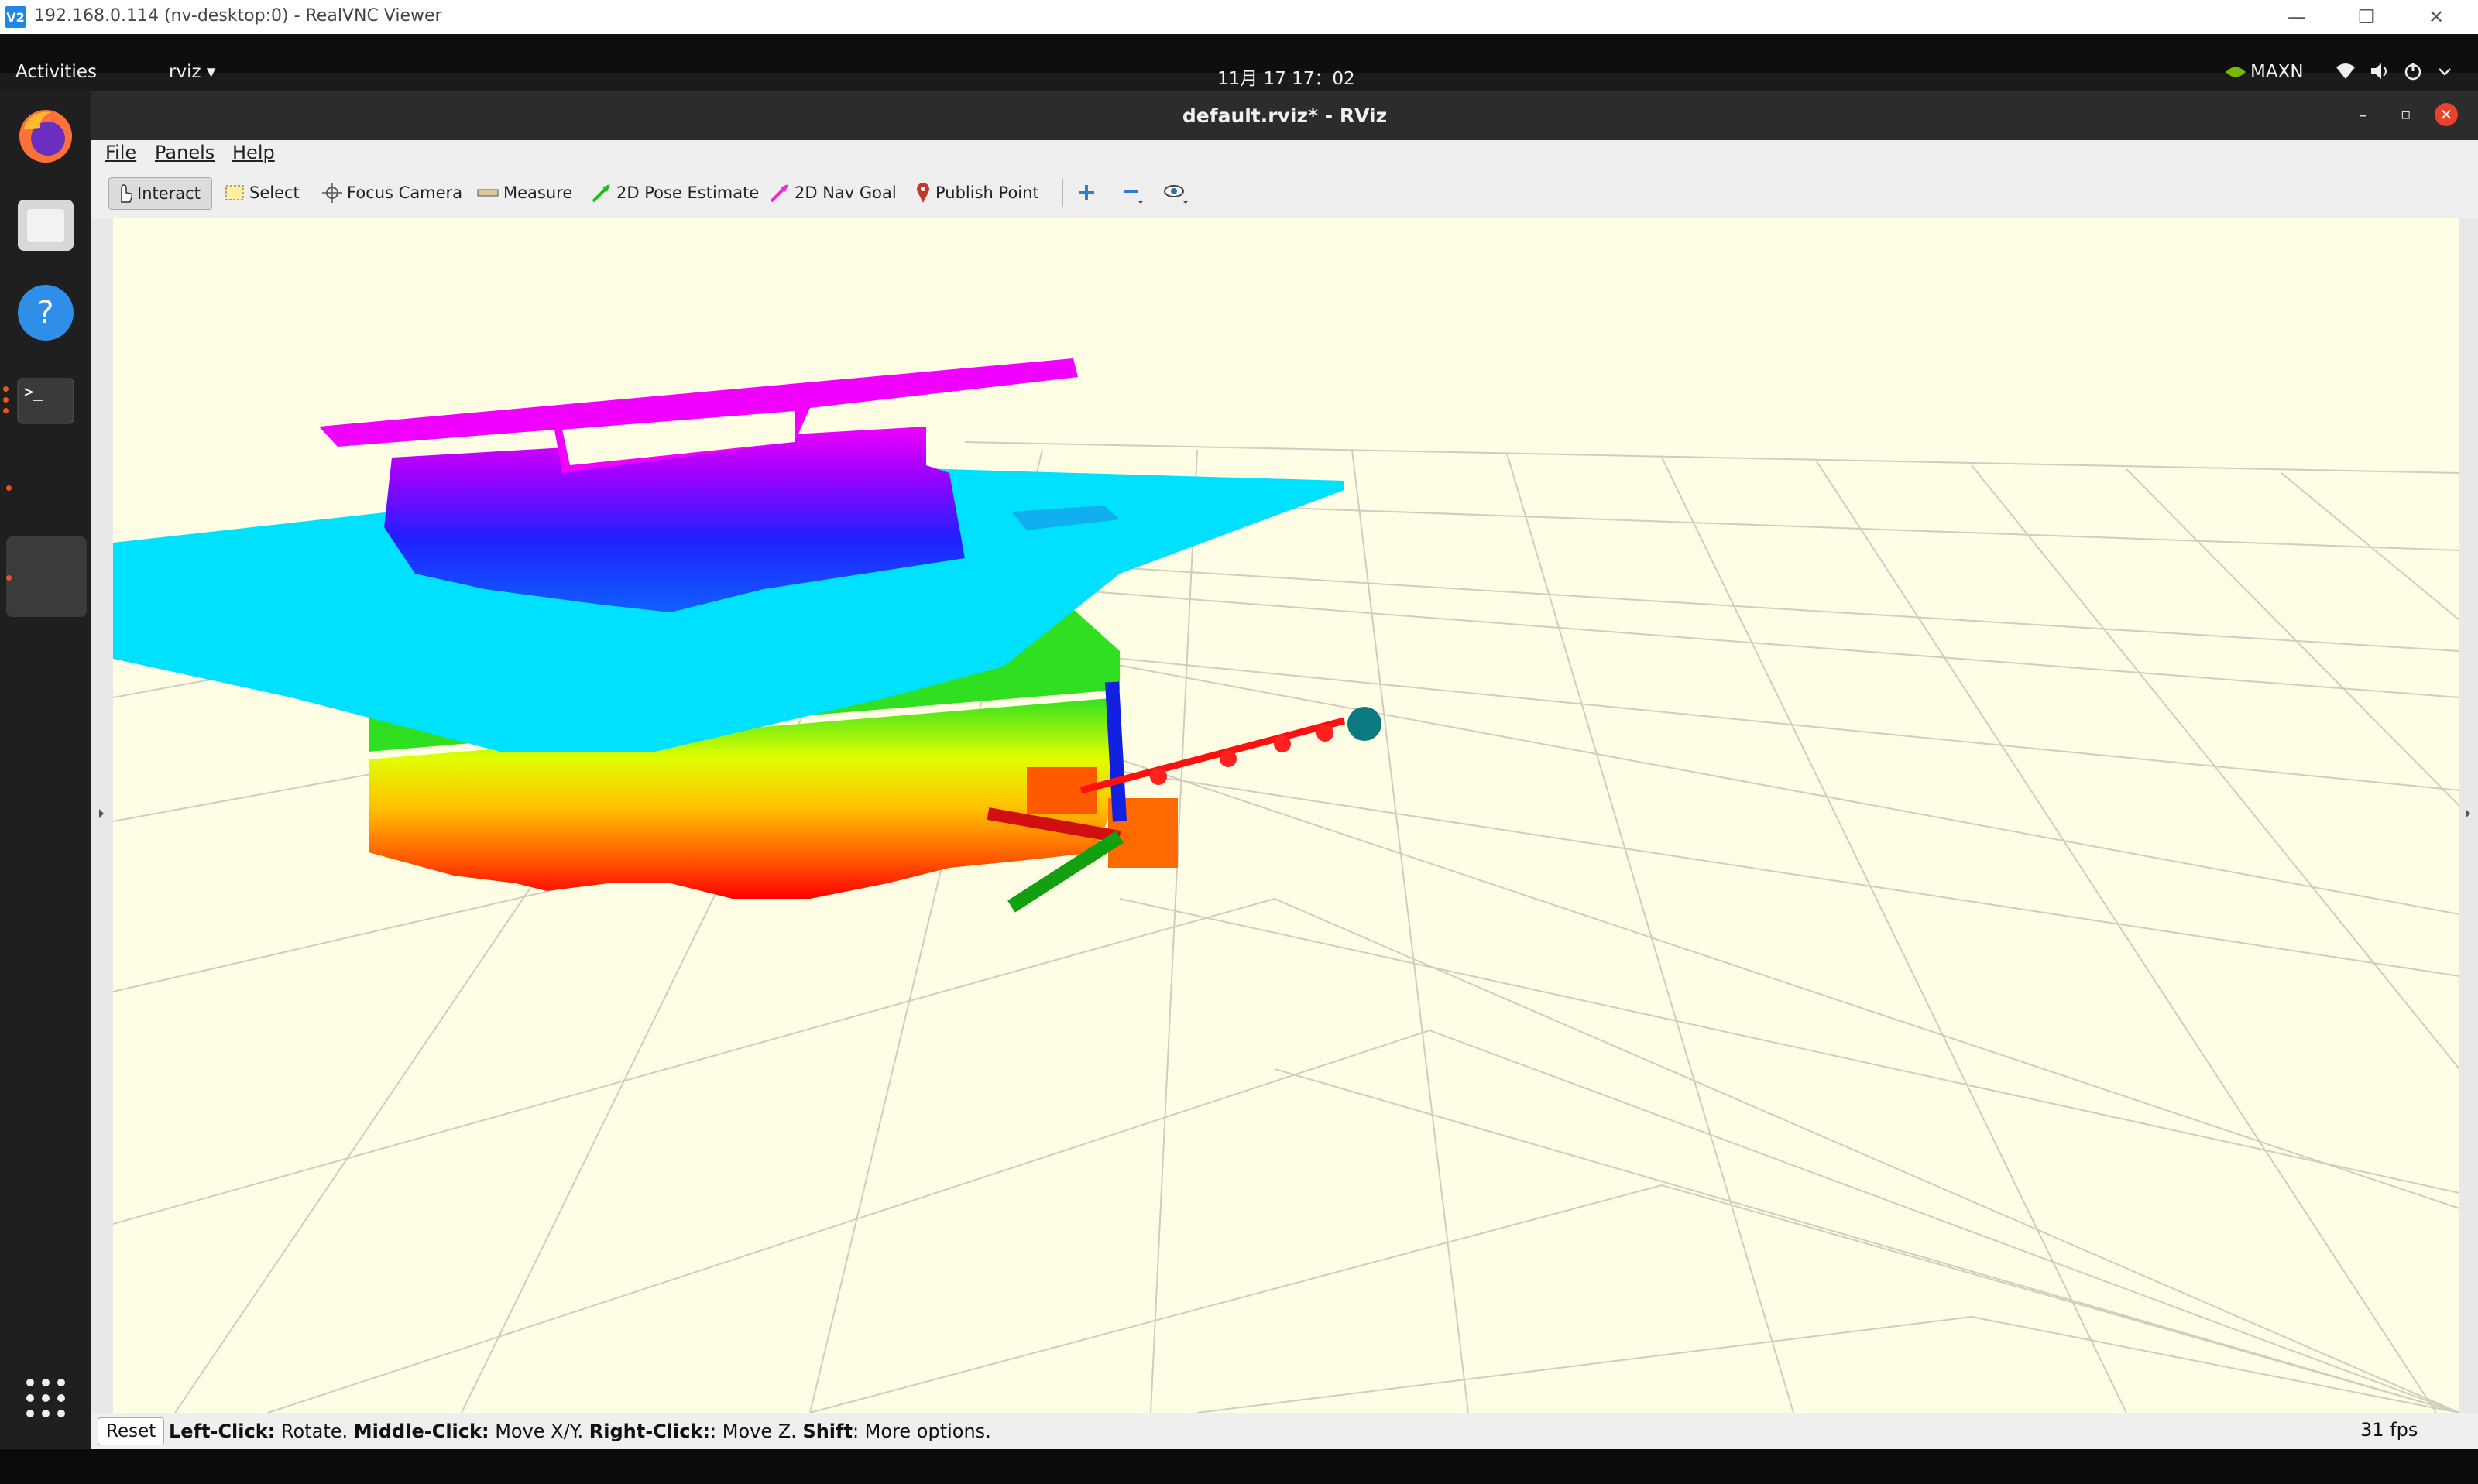 This screenshot has width=2478, height=1484. What do you see at coordinates (2363, 115) in the screenshot?
I see `rviz-minimize-button: –` at bounding box center [2363, 115].